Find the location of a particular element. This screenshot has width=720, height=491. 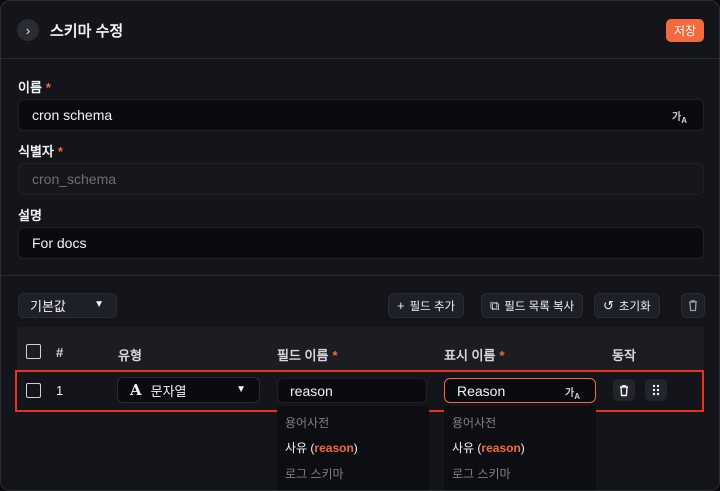

col-actions: 동작 is located at coordinates (624, 355).